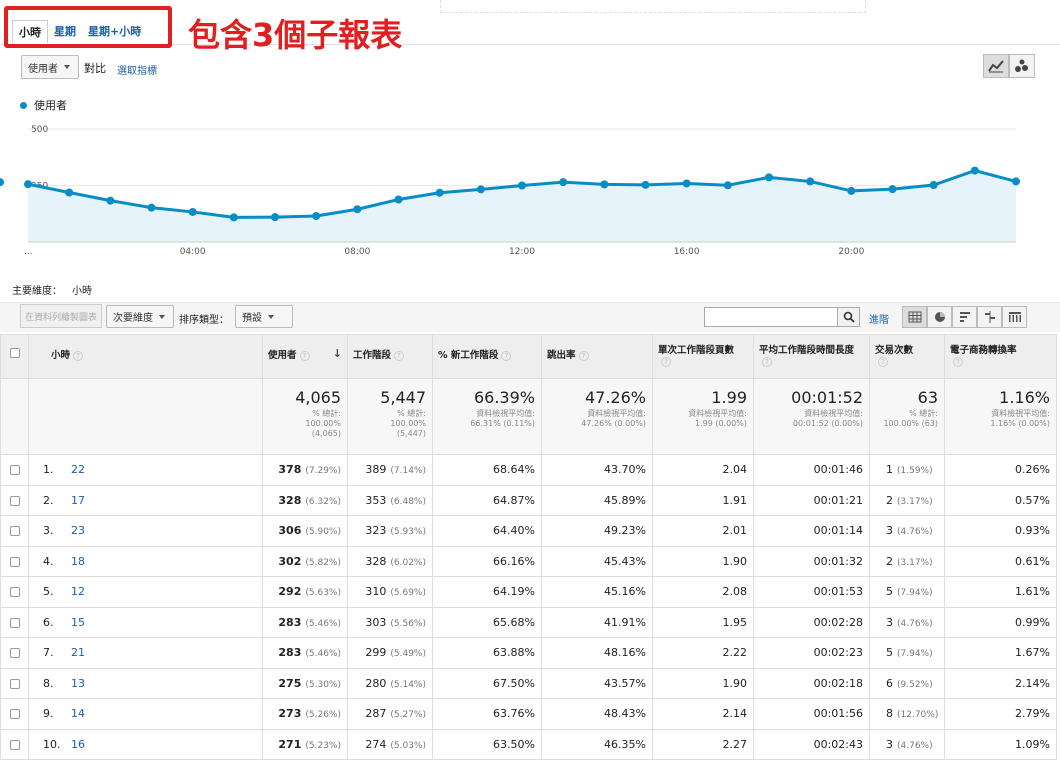 The height and width of the screenshot is (764, 1060). I want to click on bounce-rate-cell: 43.70%, so click(597, 470).